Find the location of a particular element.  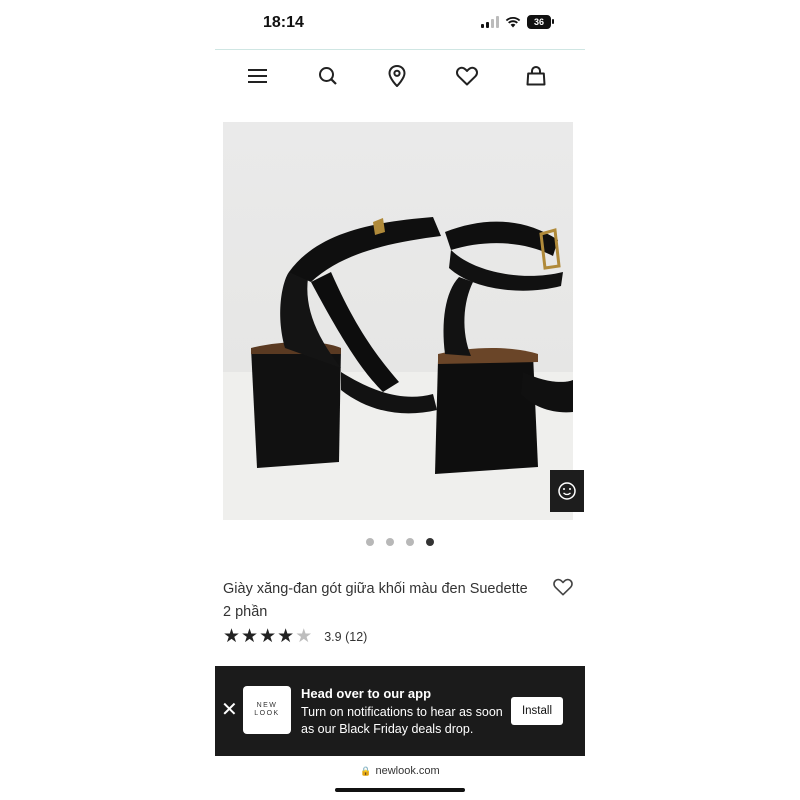

feedback-button is located at coordinates (567, 491).